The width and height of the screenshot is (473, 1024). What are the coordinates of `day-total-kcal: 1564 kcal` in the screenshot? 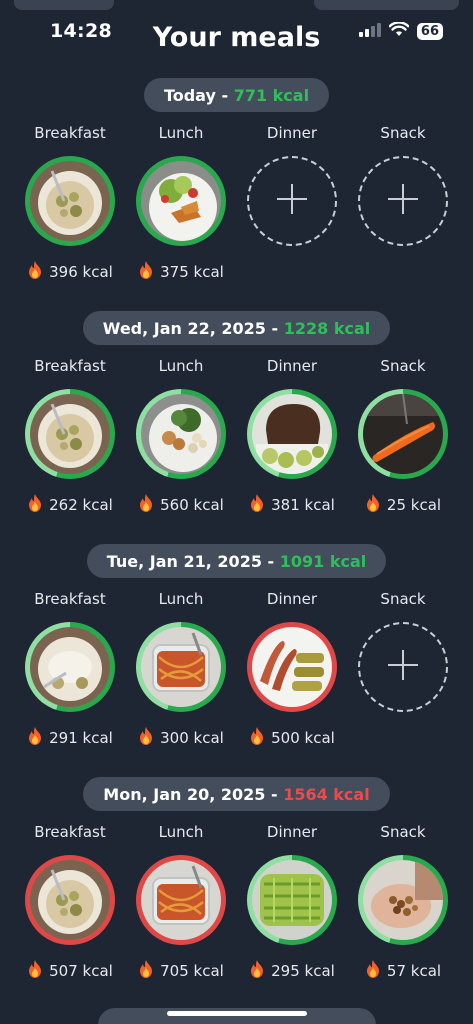 It's located at (326, 794).